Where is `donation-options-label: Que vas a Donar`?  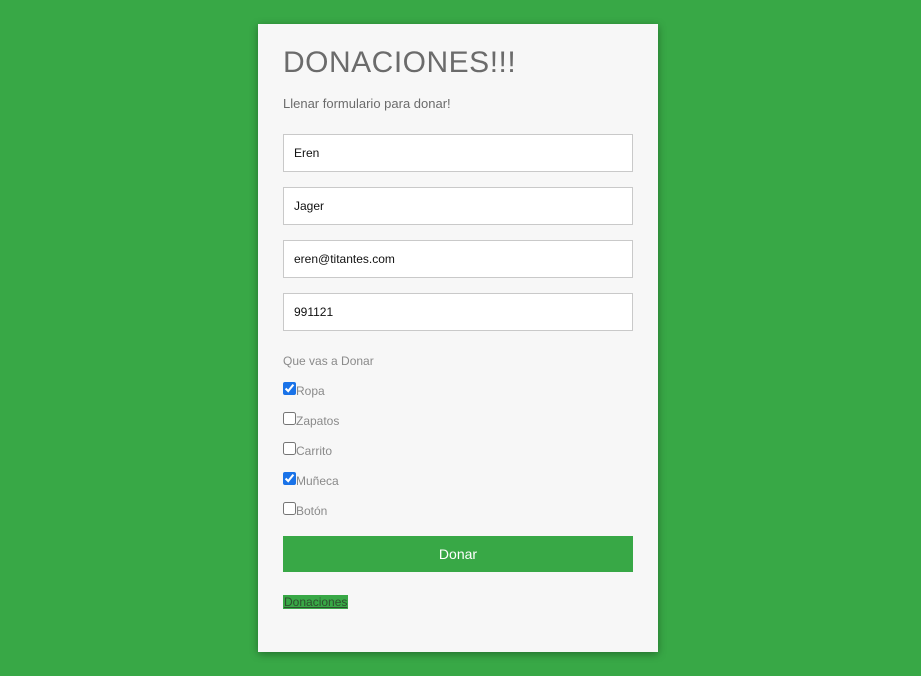
donation-options-label: Que vas a Donar is located at coordinates (328, 361).